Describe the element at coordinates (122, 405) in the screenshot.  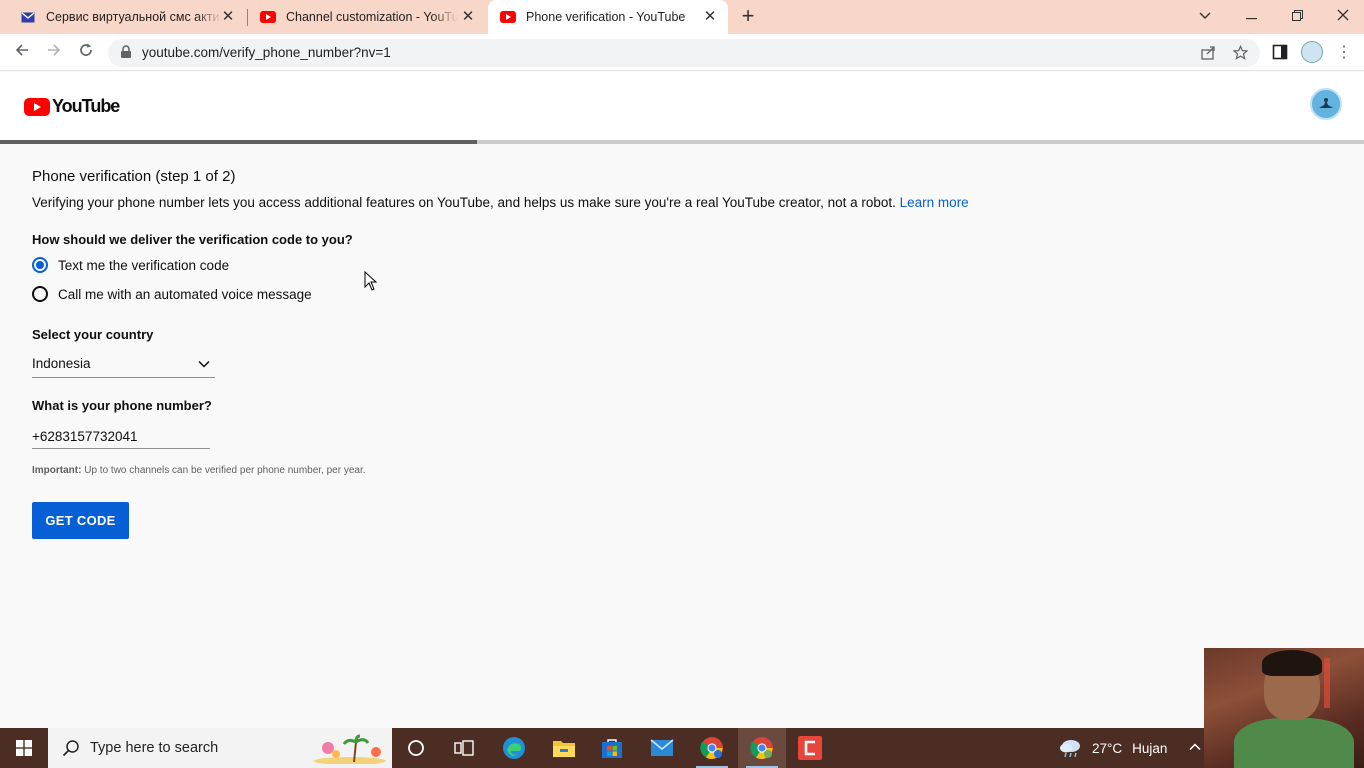
I see `phone-label: What is your phone number?` at that location.